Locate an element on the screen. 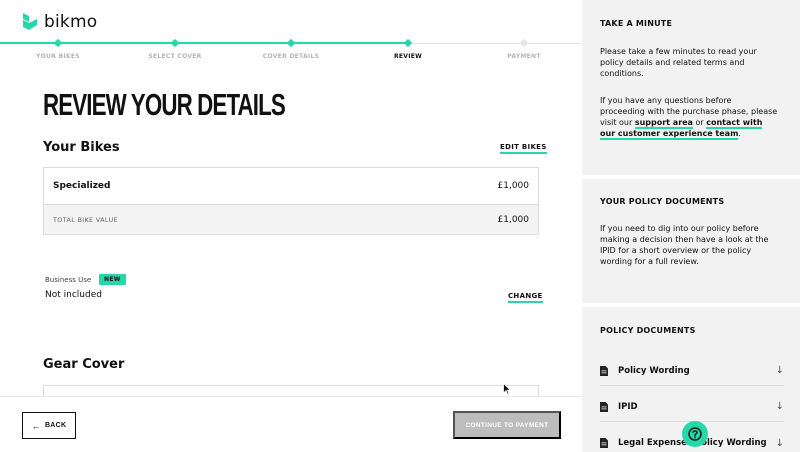 This screenshot has height=452, width=800. bike-price: £1,000 is located at coordinates (513, 186).